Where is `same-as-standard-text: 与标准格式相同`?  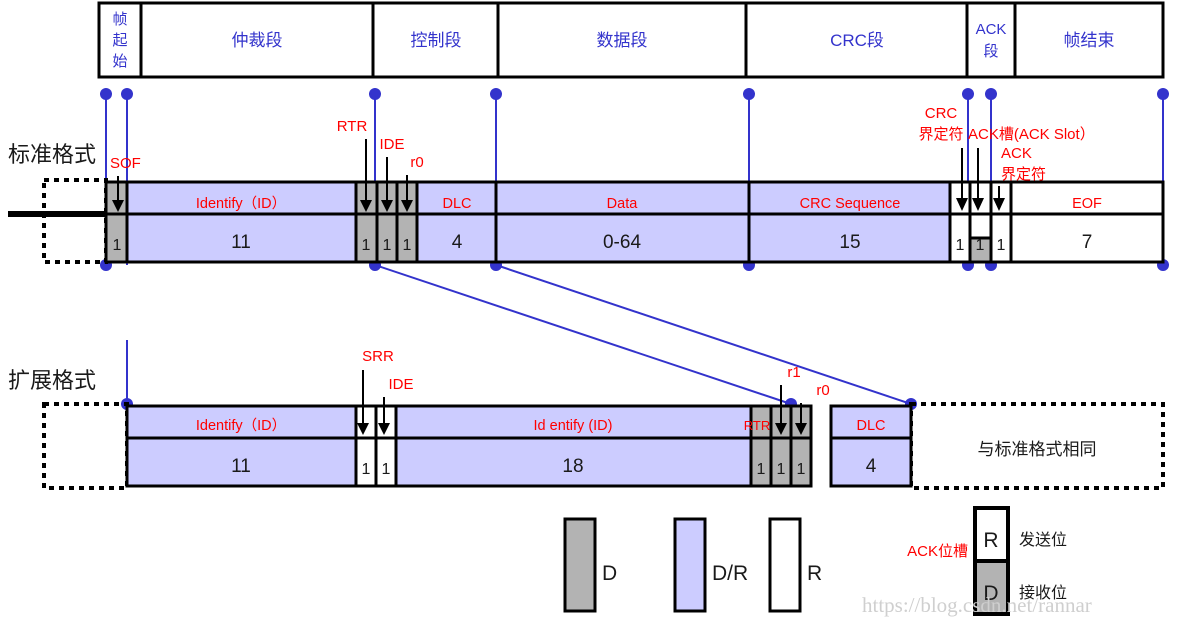 same-as-standard-text: 与标准格式相同 is located at coordinates (1037, 449).